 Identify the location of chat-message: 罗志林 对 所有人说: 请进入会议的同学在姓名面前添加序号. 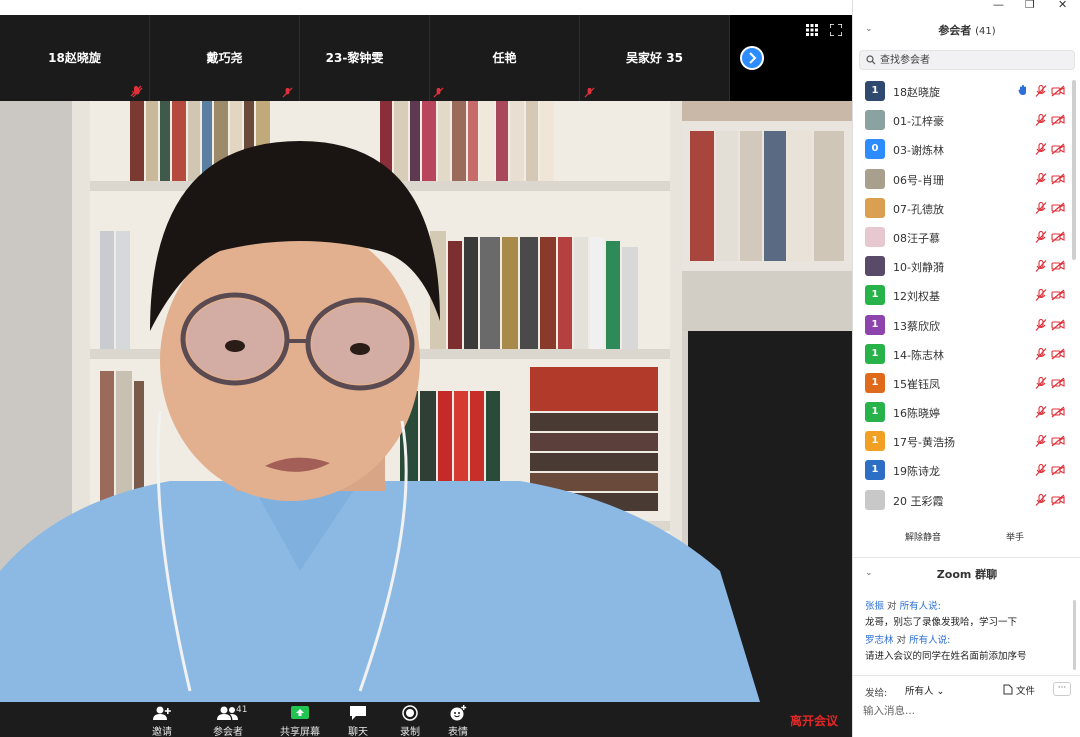
(970, 647).